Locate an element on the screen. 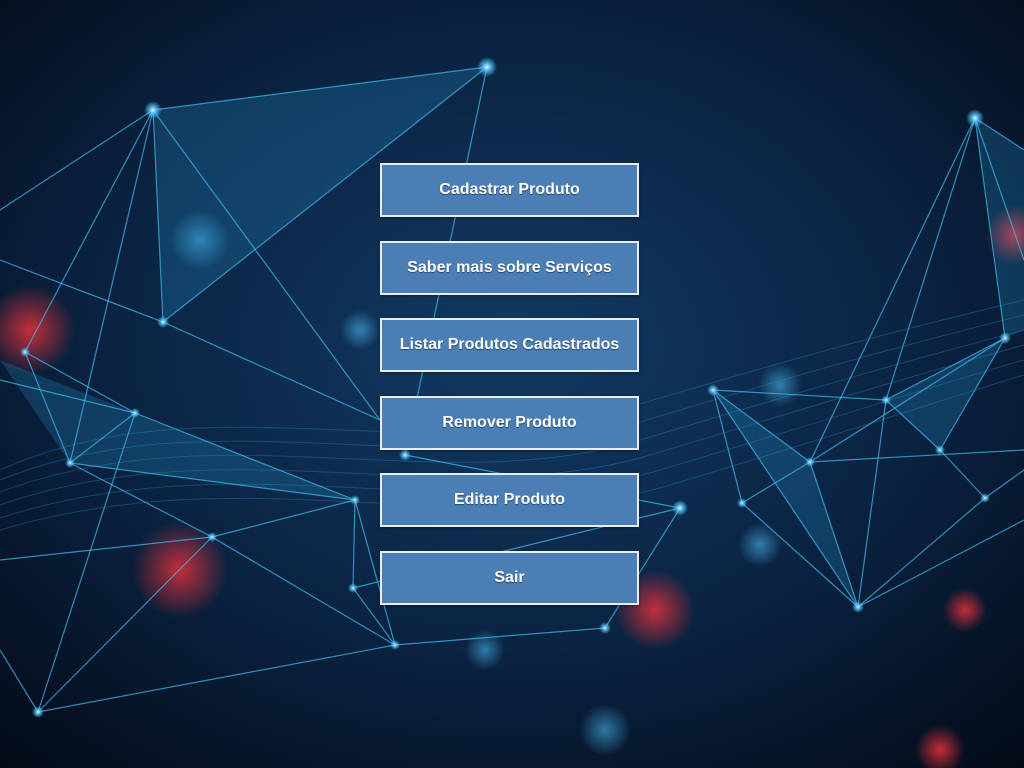 Image resolution: width=1024 pixels, height=768 pixels. remove-product-button: Remover Produto is located at coordinates (509, 422).